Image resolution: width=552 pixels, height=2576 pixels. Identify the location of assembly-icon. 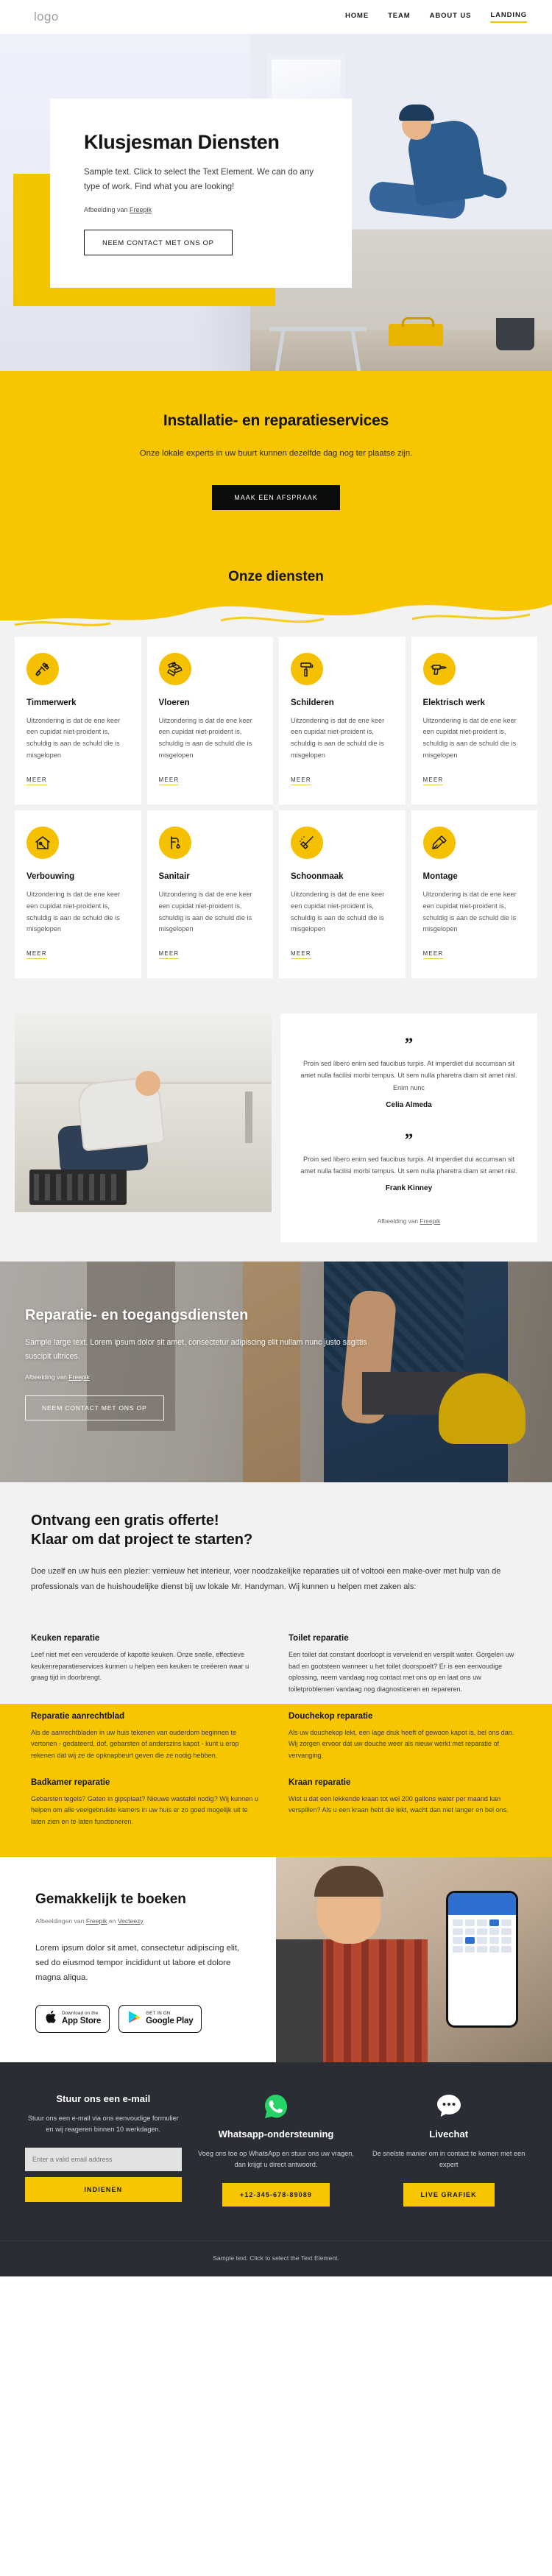
(439, 842).